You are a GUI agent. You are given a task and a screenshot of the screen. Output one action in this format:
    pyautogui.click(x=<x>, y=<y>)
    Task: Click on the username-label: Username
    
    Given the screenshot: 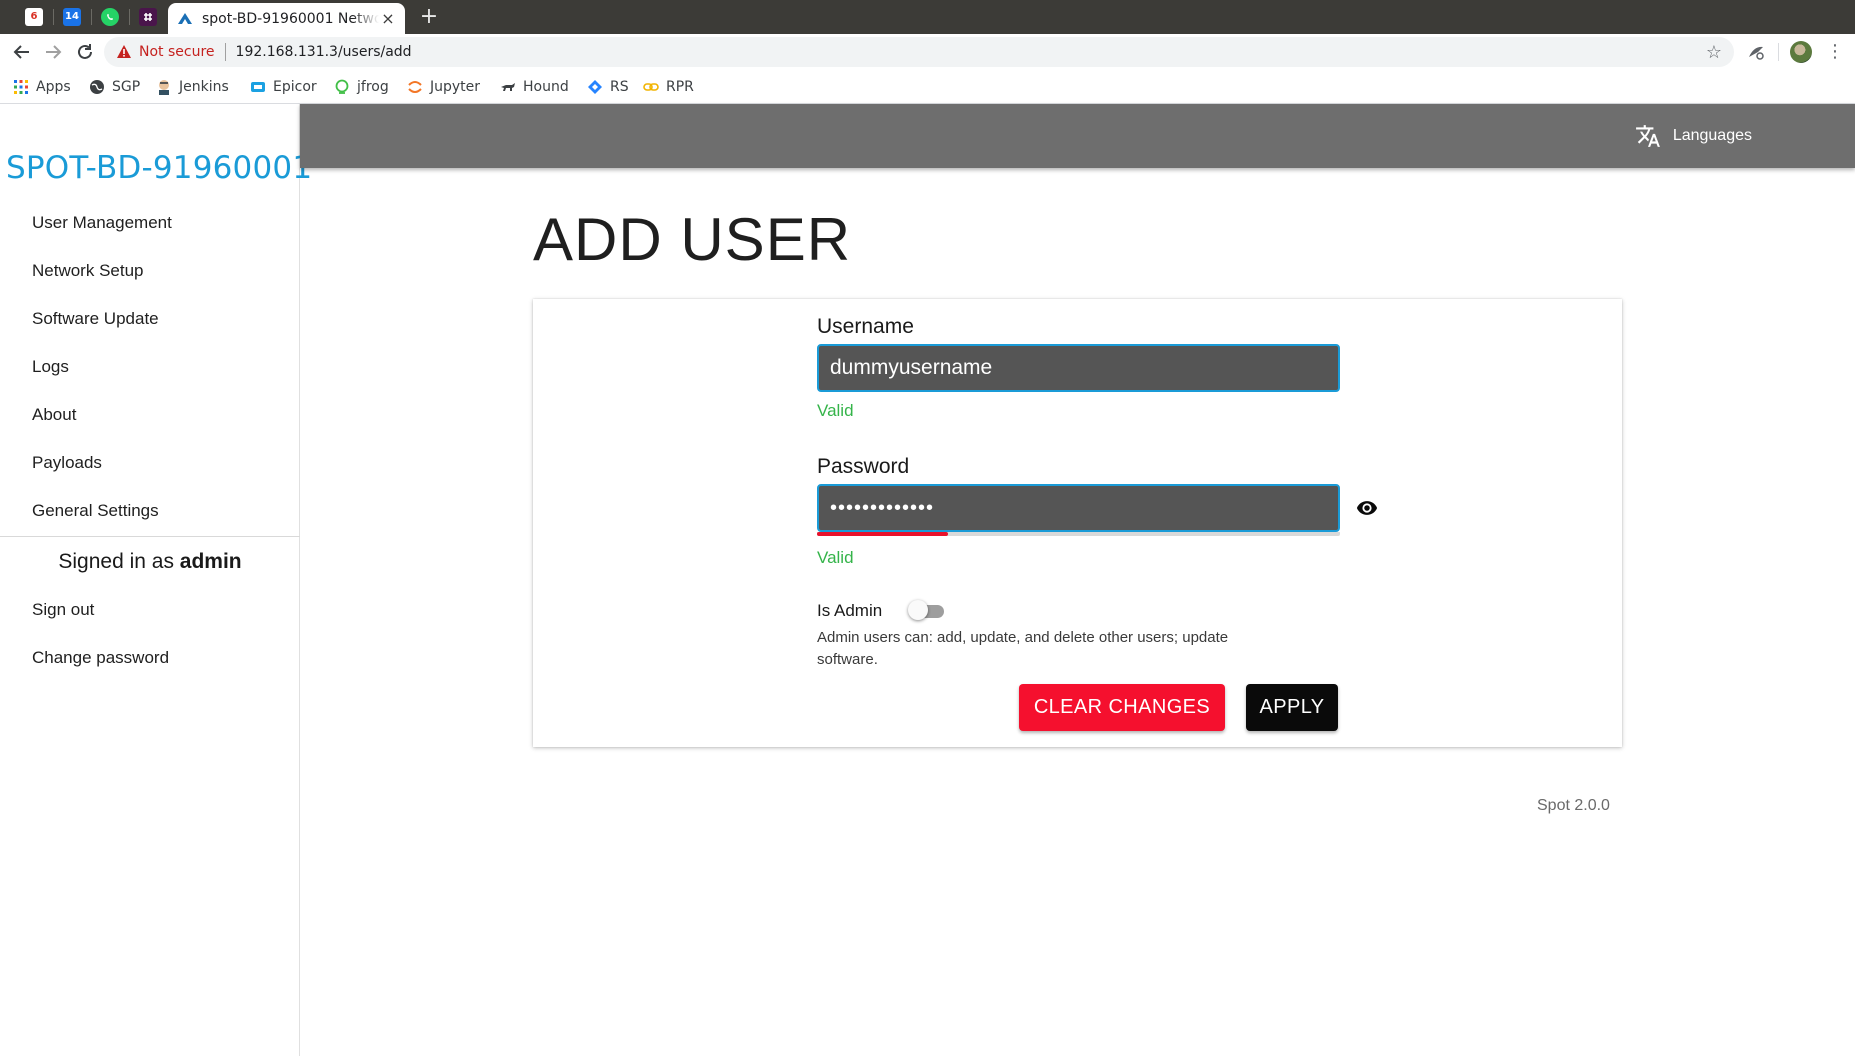 What is the action you would take?
    pyautogui.click(x=865, y=326)
    